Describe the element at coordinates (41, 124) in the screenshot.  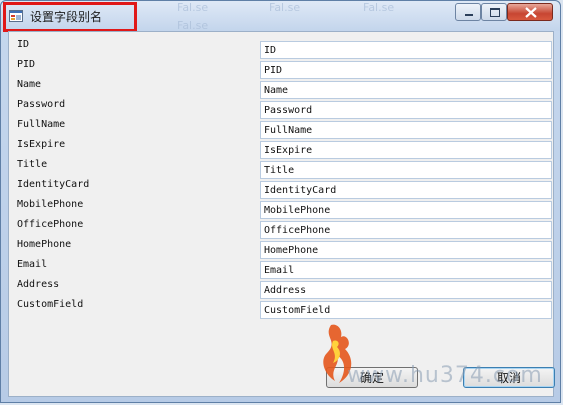
I see `field-label: FullName` at that location.